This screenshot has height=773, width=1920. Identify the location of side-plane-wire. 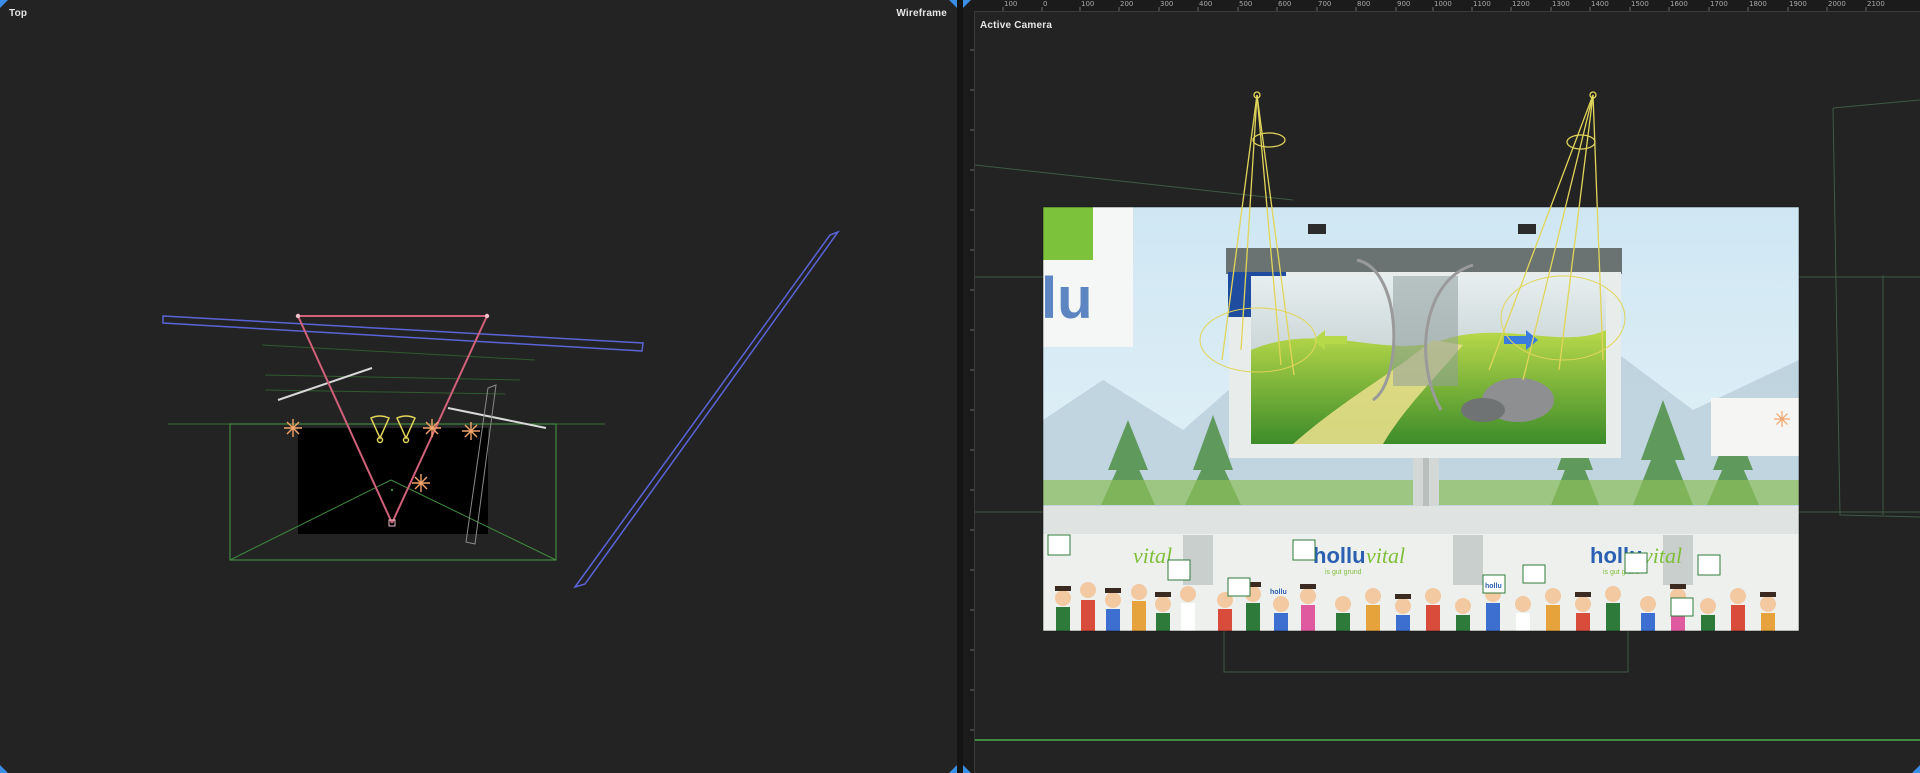
(707, 409).